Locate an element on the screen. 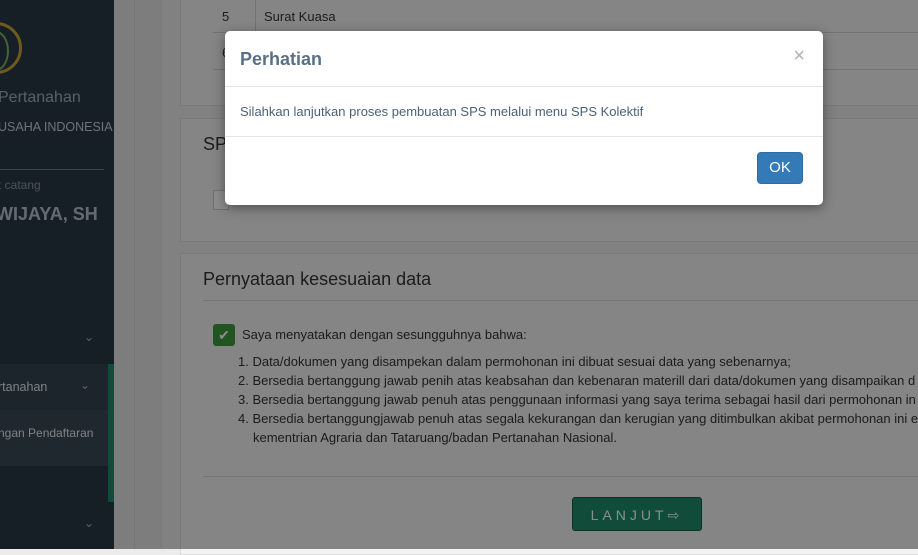  modal-header-divider is located at coordinates (524, 86).